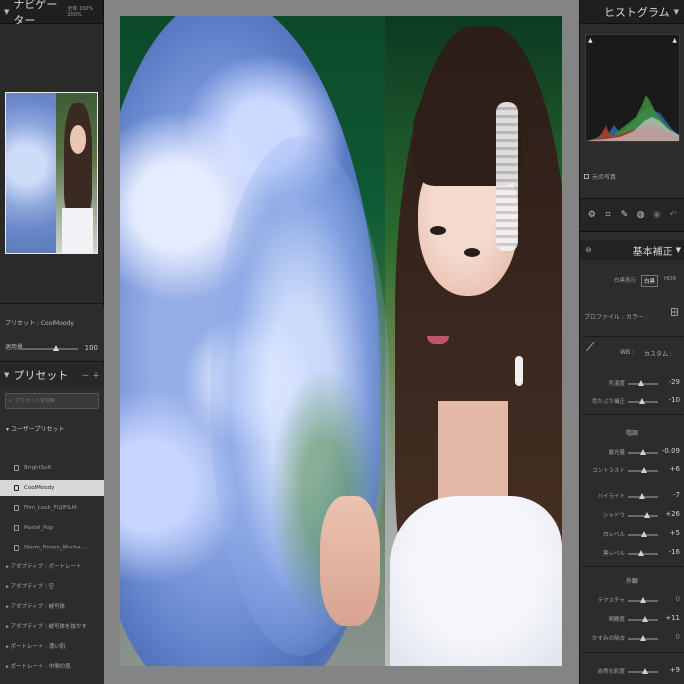  What do you see at coordinates (591, 350) in the screenshot?
I see `wb-eyedropper-icon: ⟋` at bounding box center [591, 350].